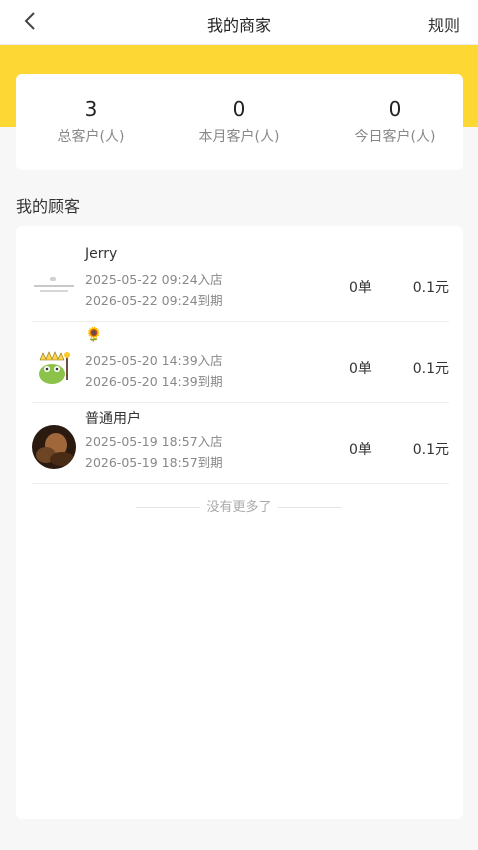 This screenshot has width=478, height=850. Describe the element at coordinates (154, 462) in the screenshot. I see `expire-date: 2026-05-19 18:57到期` at that location.